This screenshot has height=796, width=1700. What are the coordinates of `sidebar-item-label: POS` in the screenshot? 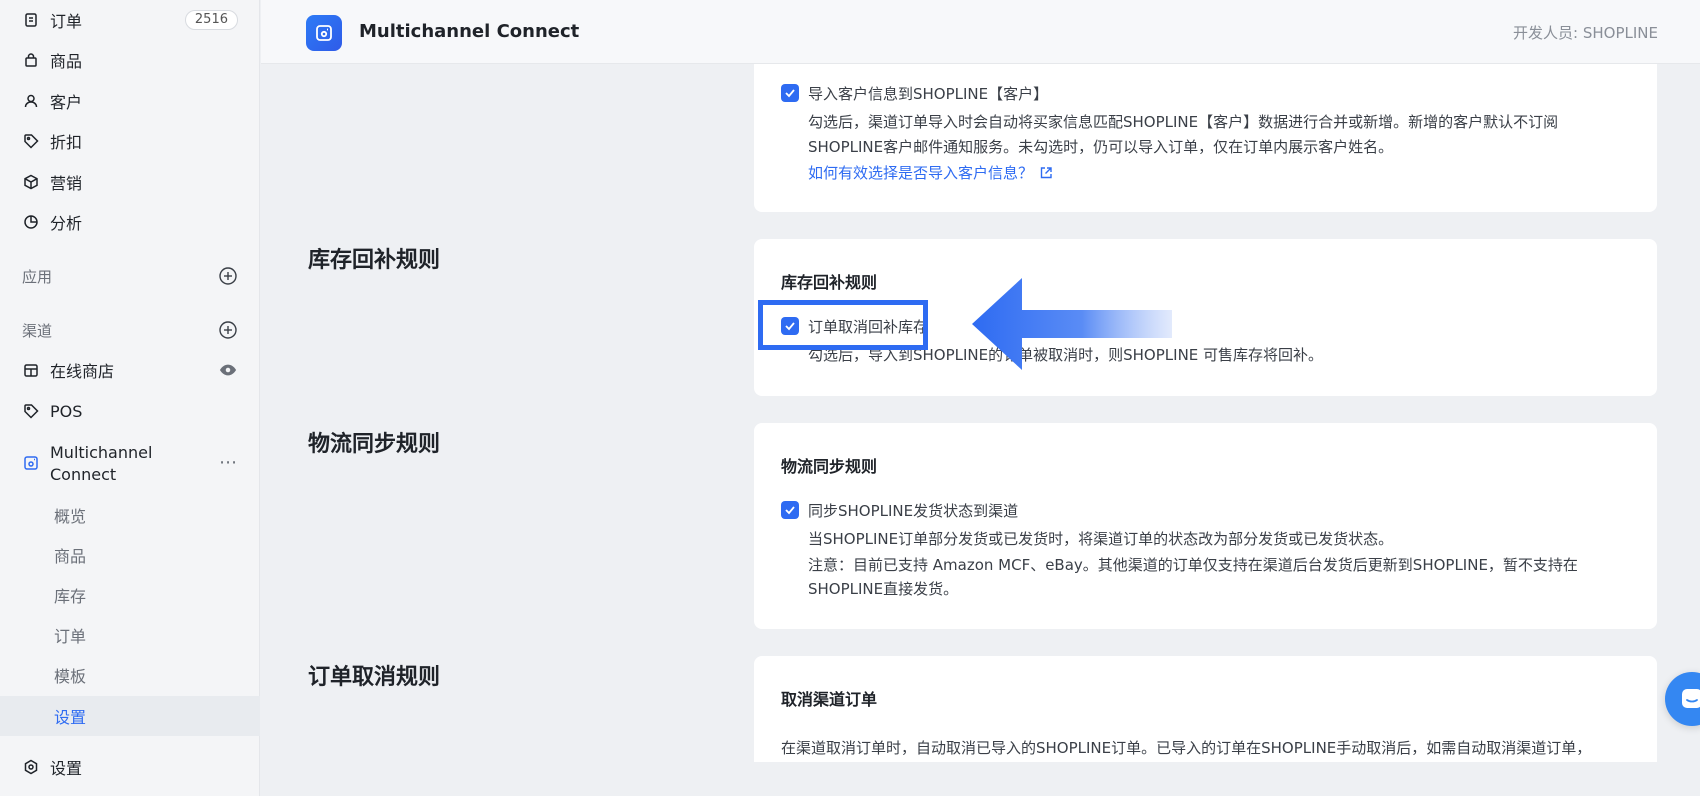 It's located at (66, 411).